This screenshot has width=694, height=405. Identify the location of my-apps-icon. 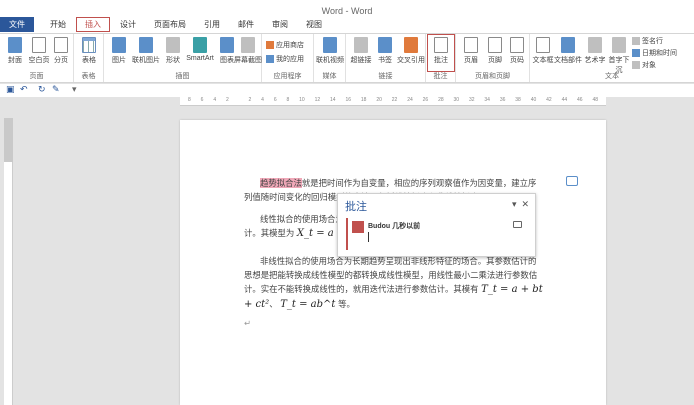
(270, 59).